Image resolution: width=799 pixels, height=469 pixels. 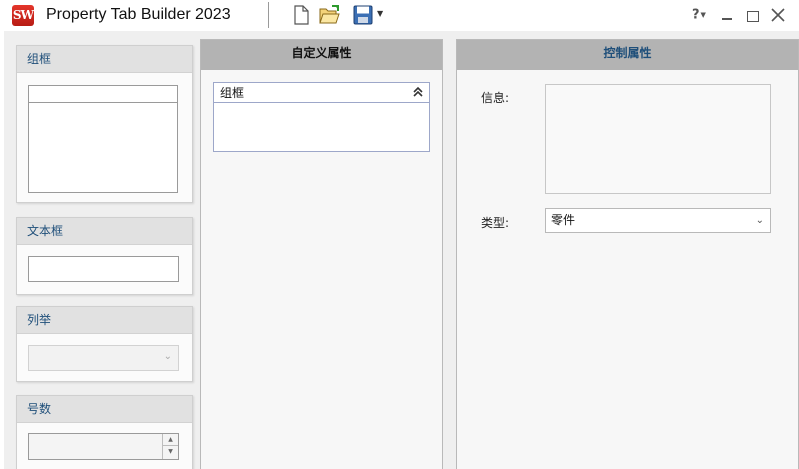 I want to click on close-icon, so click(x=778, y=15).